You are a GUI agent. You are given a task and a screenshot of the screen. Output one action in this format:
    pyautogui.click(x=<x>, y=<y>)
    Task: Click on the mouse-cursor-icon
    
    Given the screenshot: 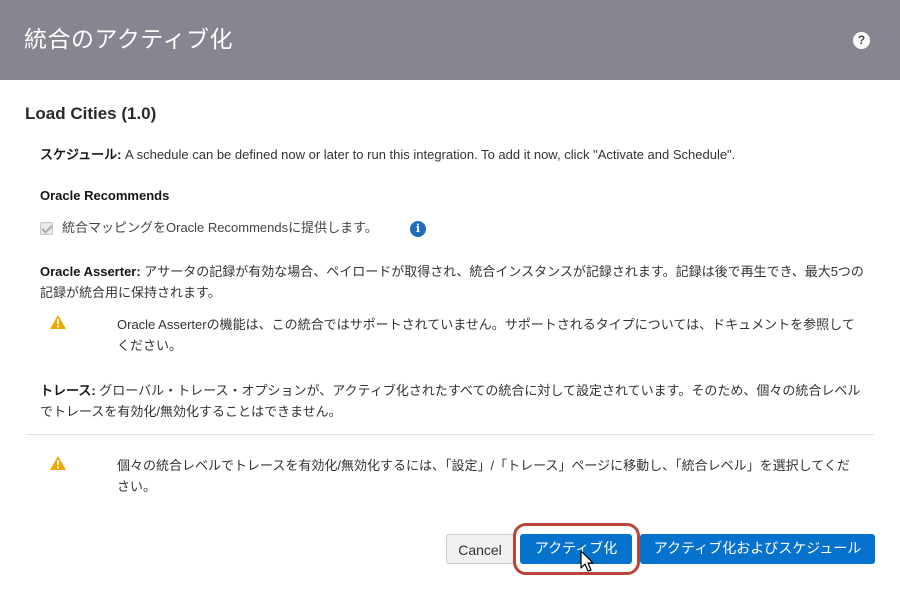 What is the action you would take?
    pyautogui.click(x=588, y=562)
    